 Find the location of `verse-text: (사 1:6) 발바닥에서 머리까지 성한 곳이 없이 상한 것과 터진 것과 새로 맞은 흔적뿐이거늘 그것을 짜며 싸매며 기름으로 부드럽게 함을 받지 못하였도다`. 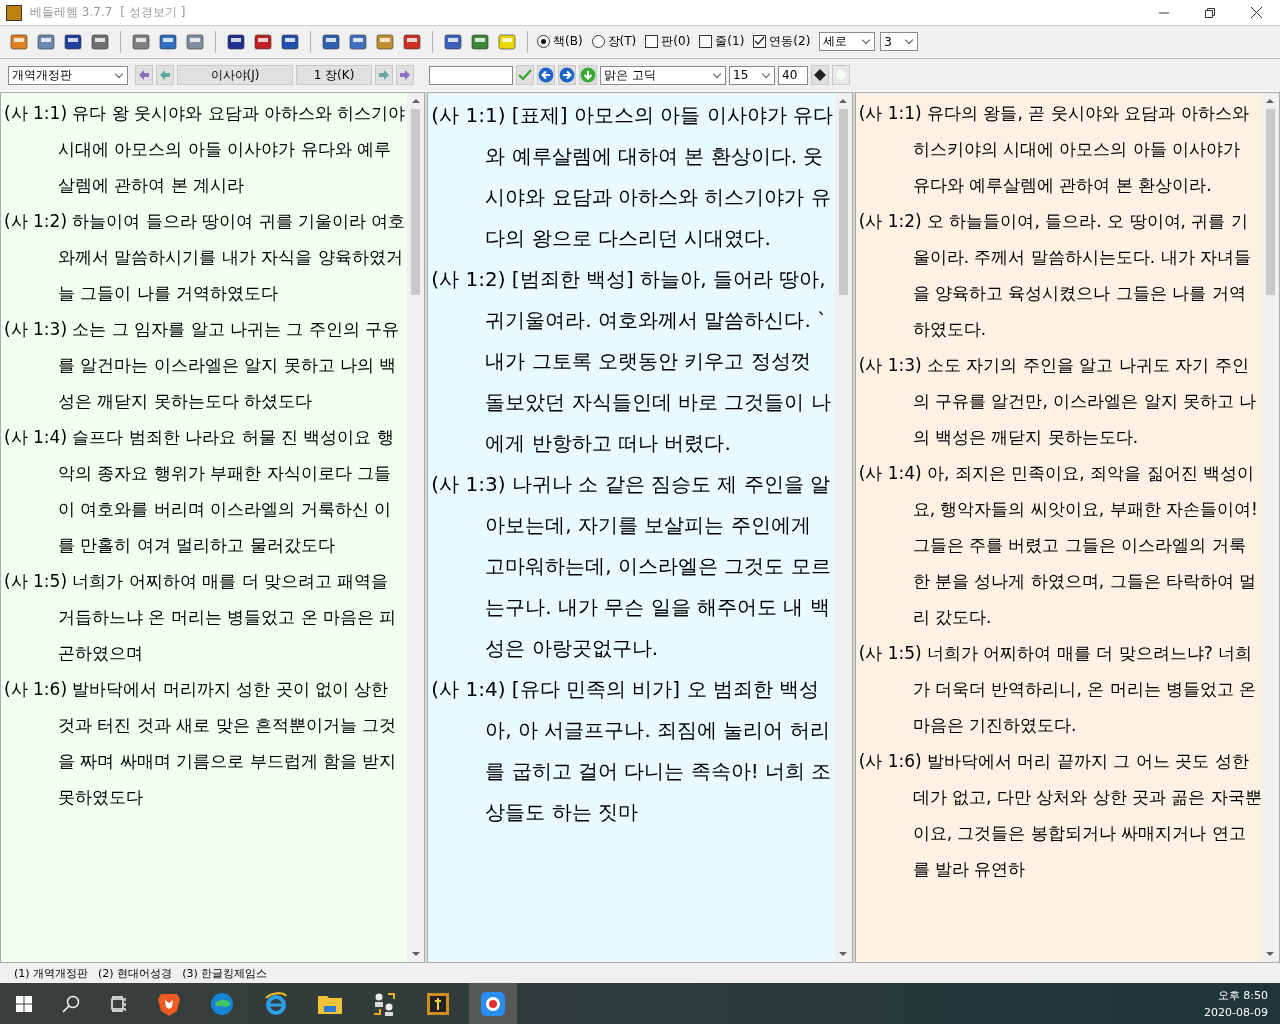

verse-text: (사 1:6) 발바닥에서 머리까지 성한 곳이 없이 상한 것과 터진 것과 새로 맞은 흔적뿐이거늘 그것을 짜며 싸매며 기름으로 부드럽게 함을 받지 못하였도다 is located at coordinates (201, 743).